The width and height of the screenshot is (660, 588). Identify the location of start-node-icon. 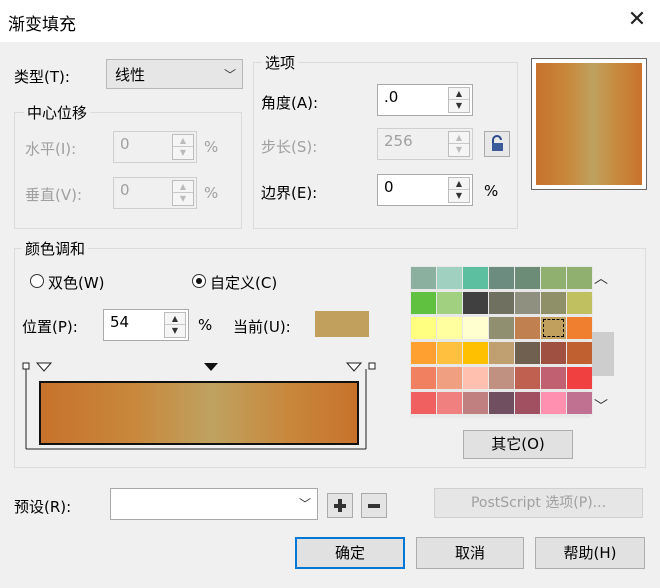
(44, 367).